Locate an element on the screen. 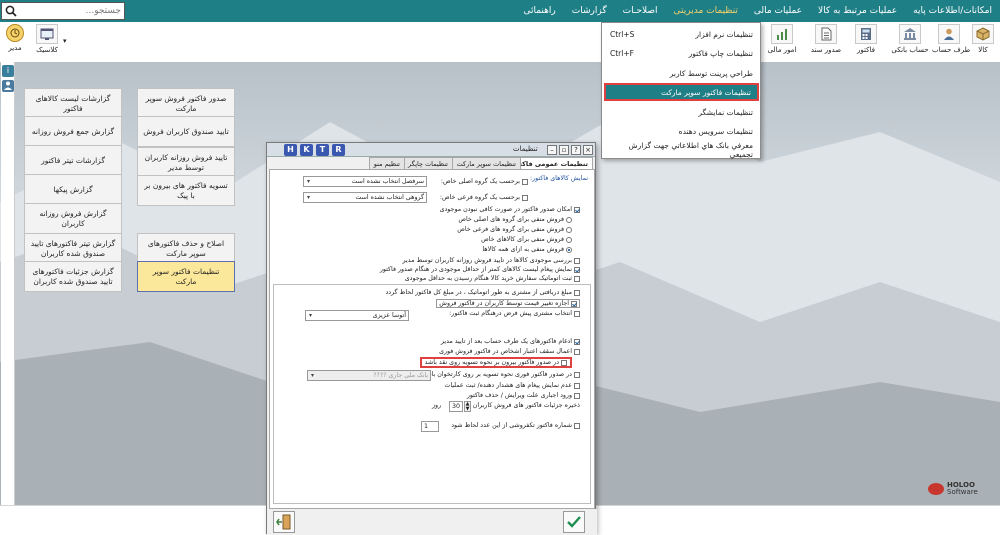 The width and height of the screenshot is (1000, 535). toolbar-expand-icon: ▾ is located at coordinates (65, 41).